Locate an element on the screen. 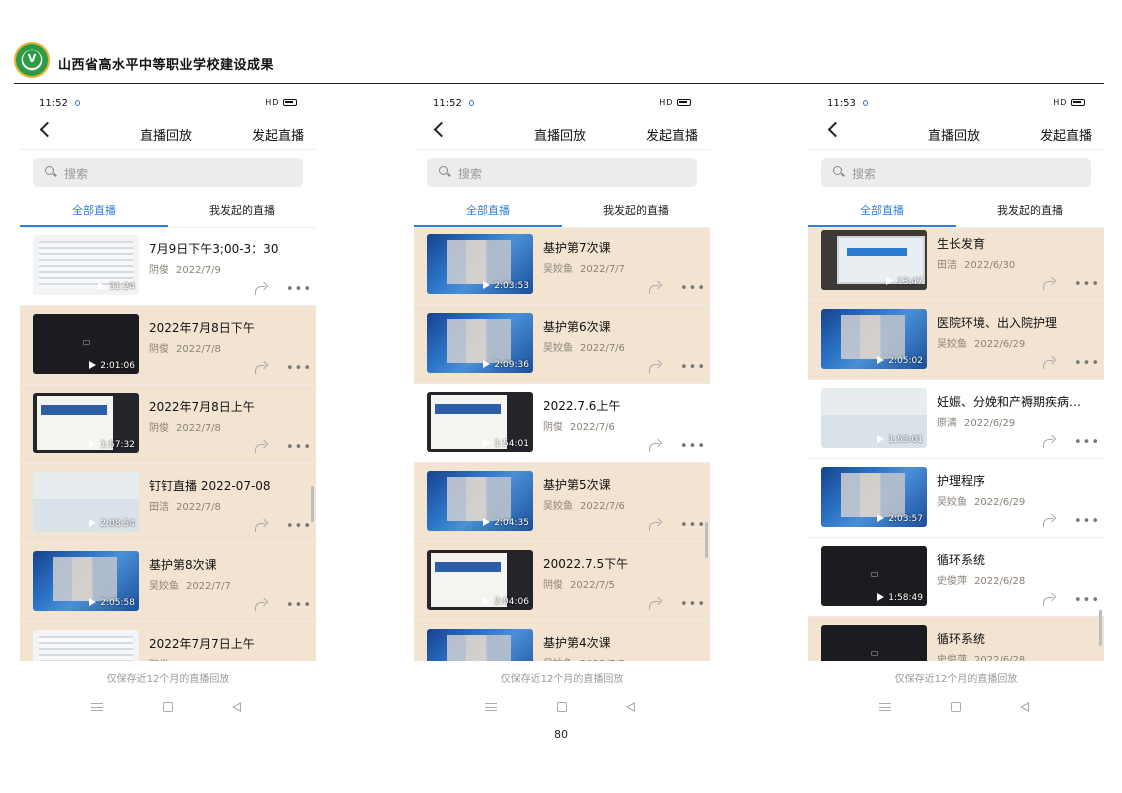 This screenshot has width=1122, height=793. video-thumbnail: 2:03:53 is located at coordinates (480, 264).